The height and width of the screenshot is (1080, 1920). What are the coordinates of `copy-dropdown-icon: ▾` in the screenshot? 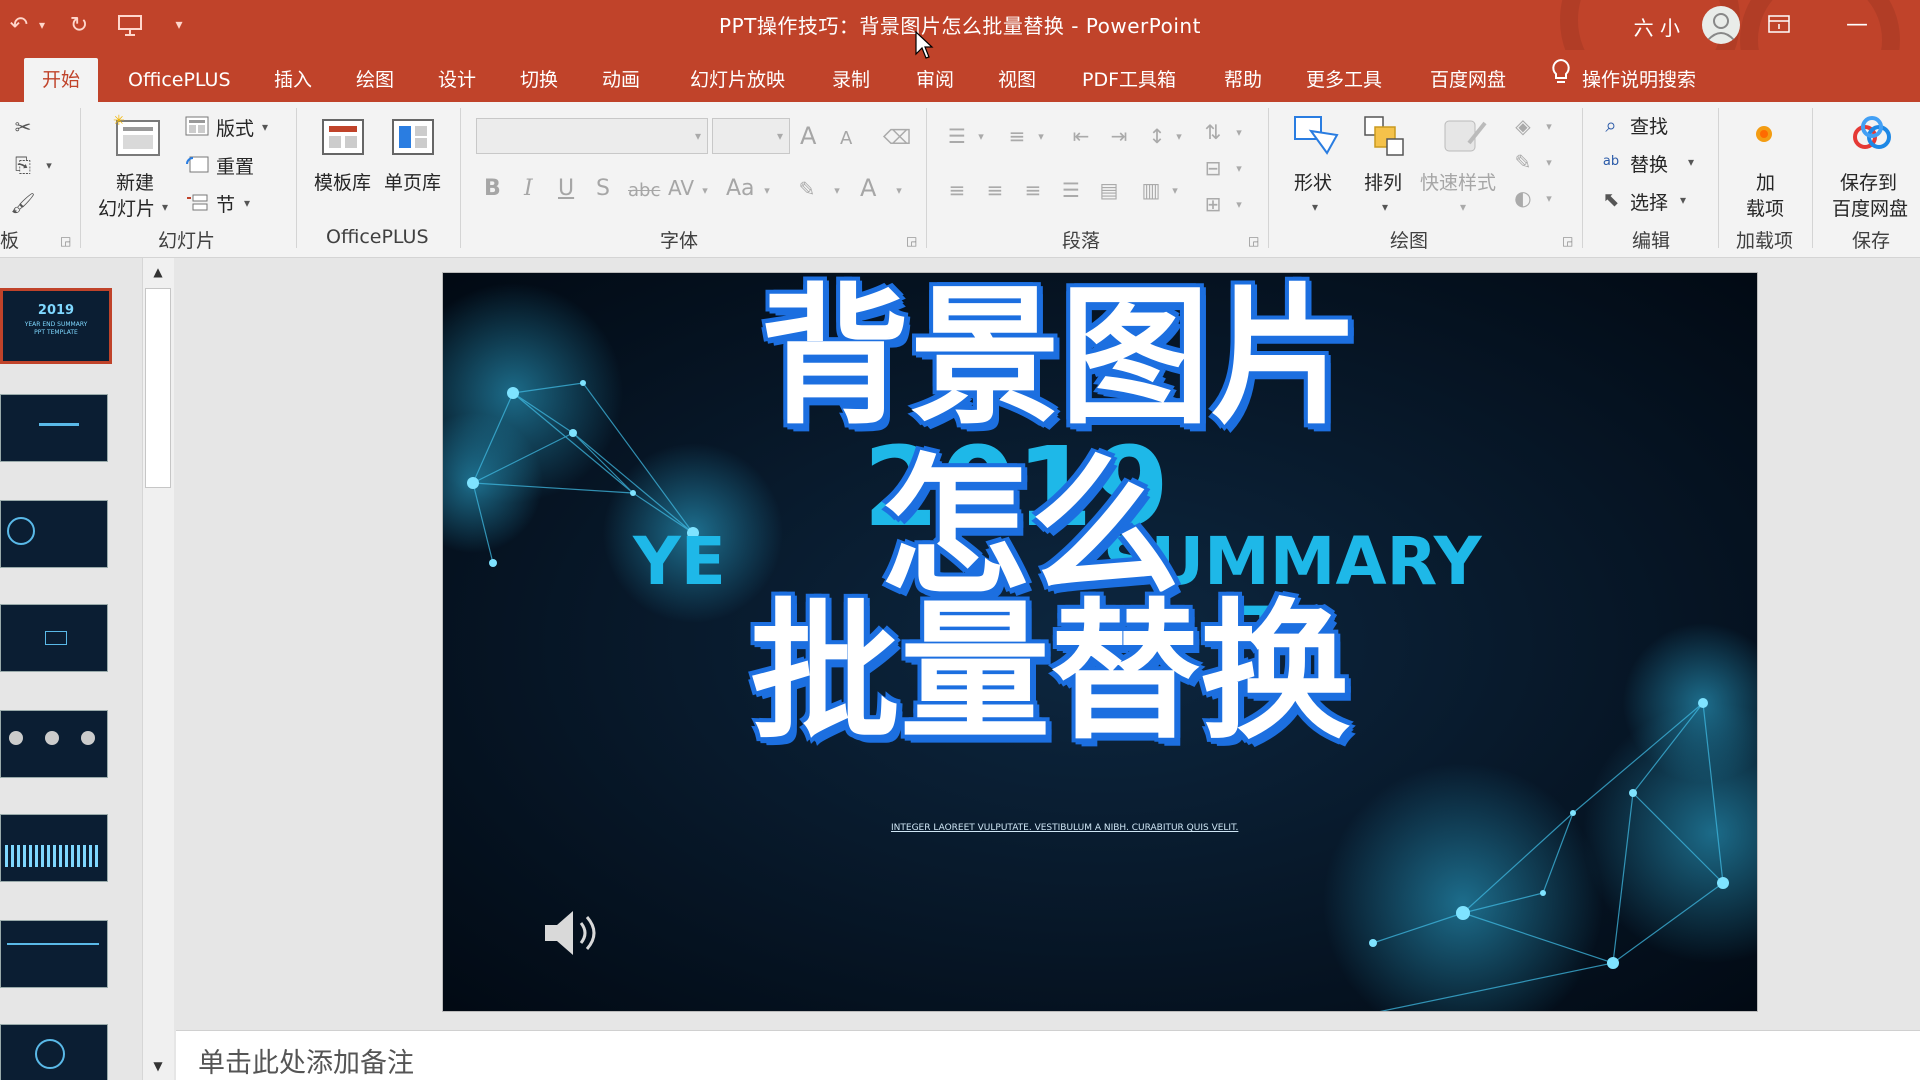 It's located at (49, 165).